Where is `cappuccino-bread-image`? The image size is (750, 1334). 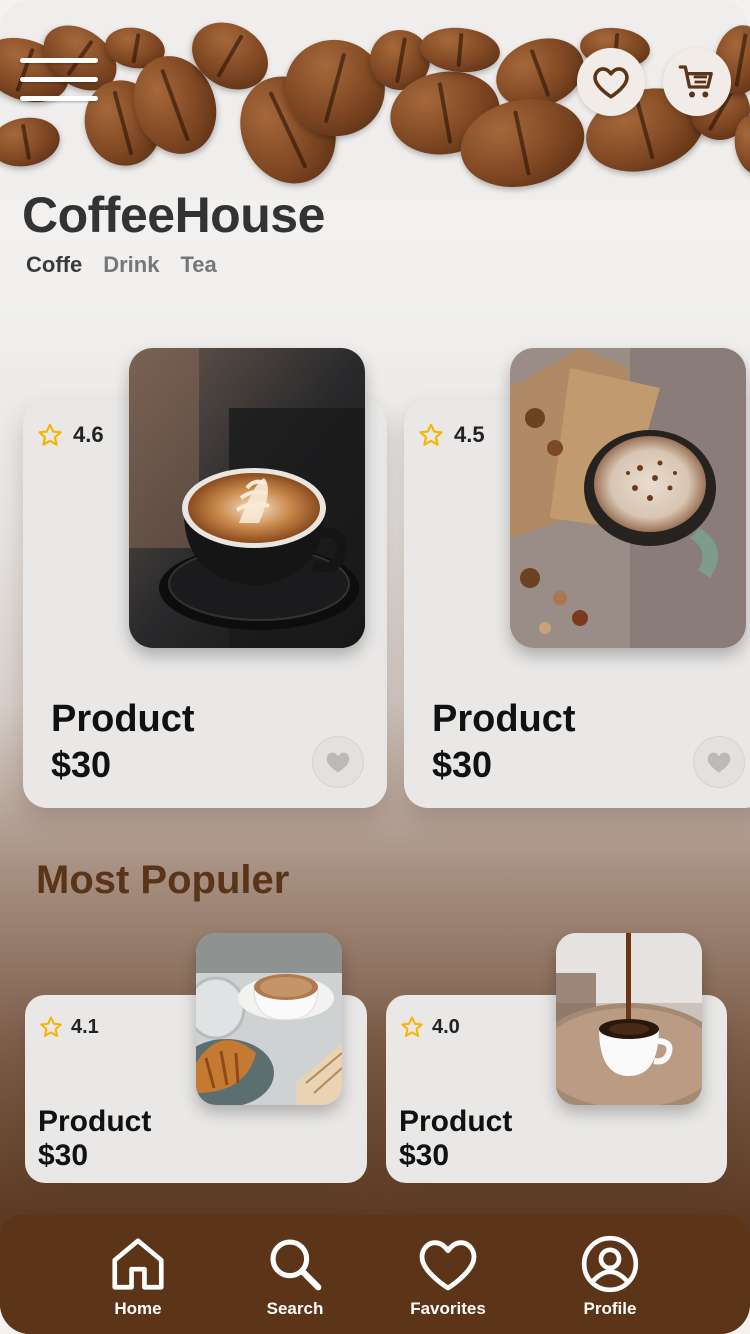
cappuccino-bread-image is located at coordinates (628, 498).